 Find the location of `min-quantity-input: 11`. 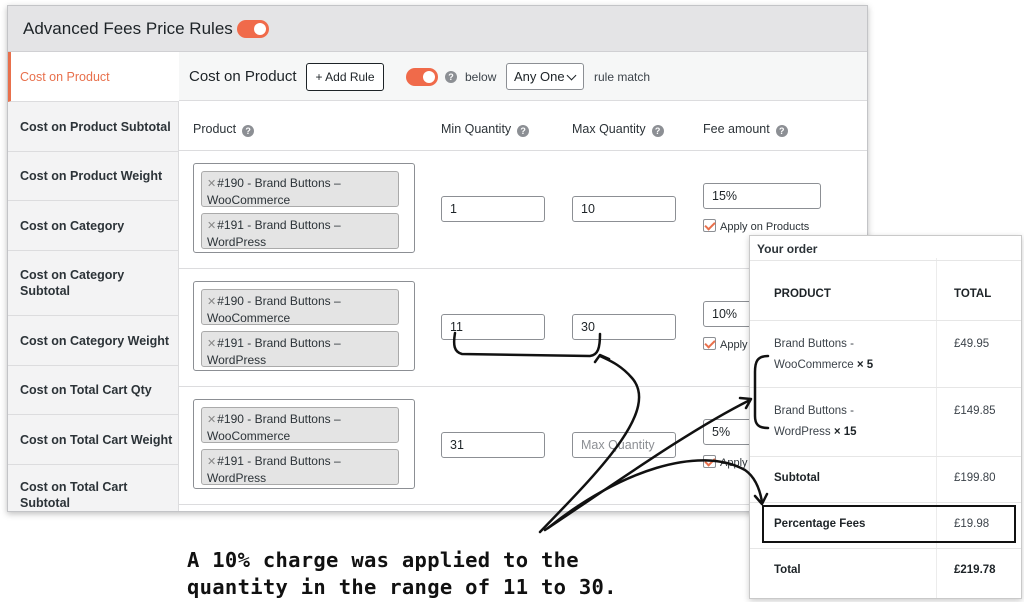

min-quantity-input: 11 is located at coordinates (493, 327).